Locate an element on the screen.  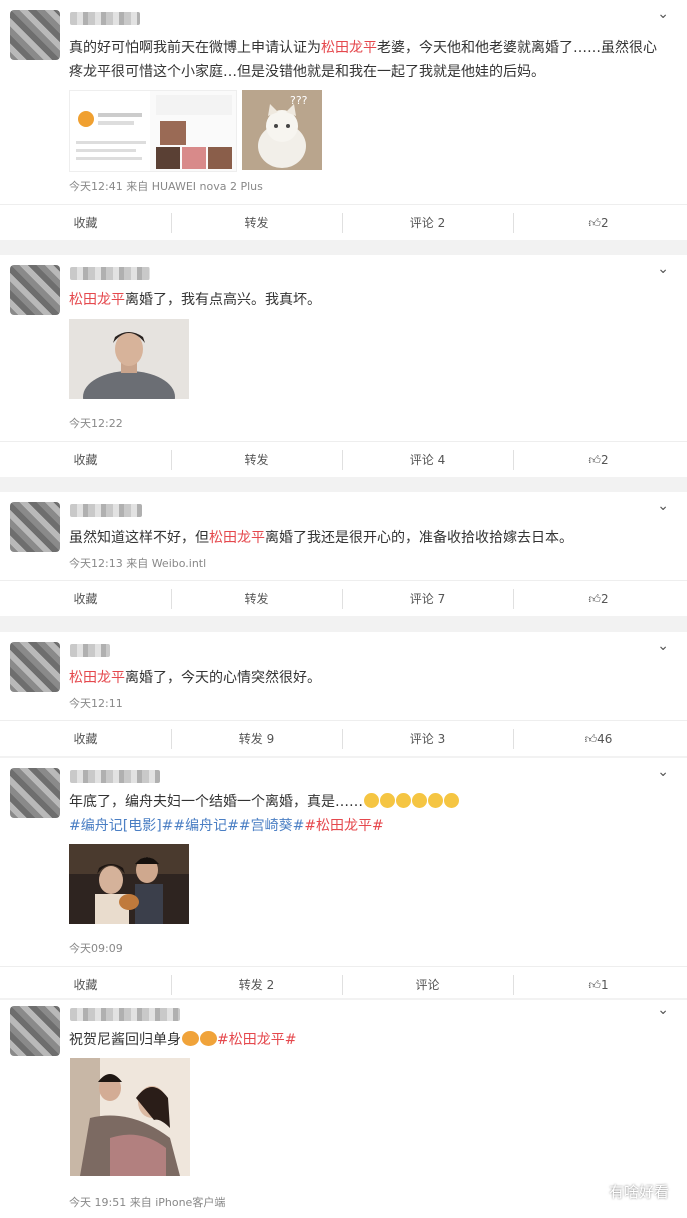
like-button: 👍︎46 is located at coordinates (598, 739).